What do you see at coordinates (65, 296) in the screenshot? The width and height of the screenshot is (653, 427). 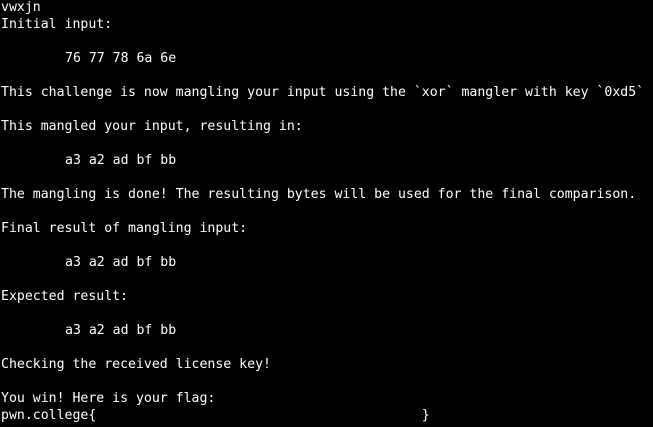 I see `expected-result-label: Expected result:` at bounding box center [65, 296].